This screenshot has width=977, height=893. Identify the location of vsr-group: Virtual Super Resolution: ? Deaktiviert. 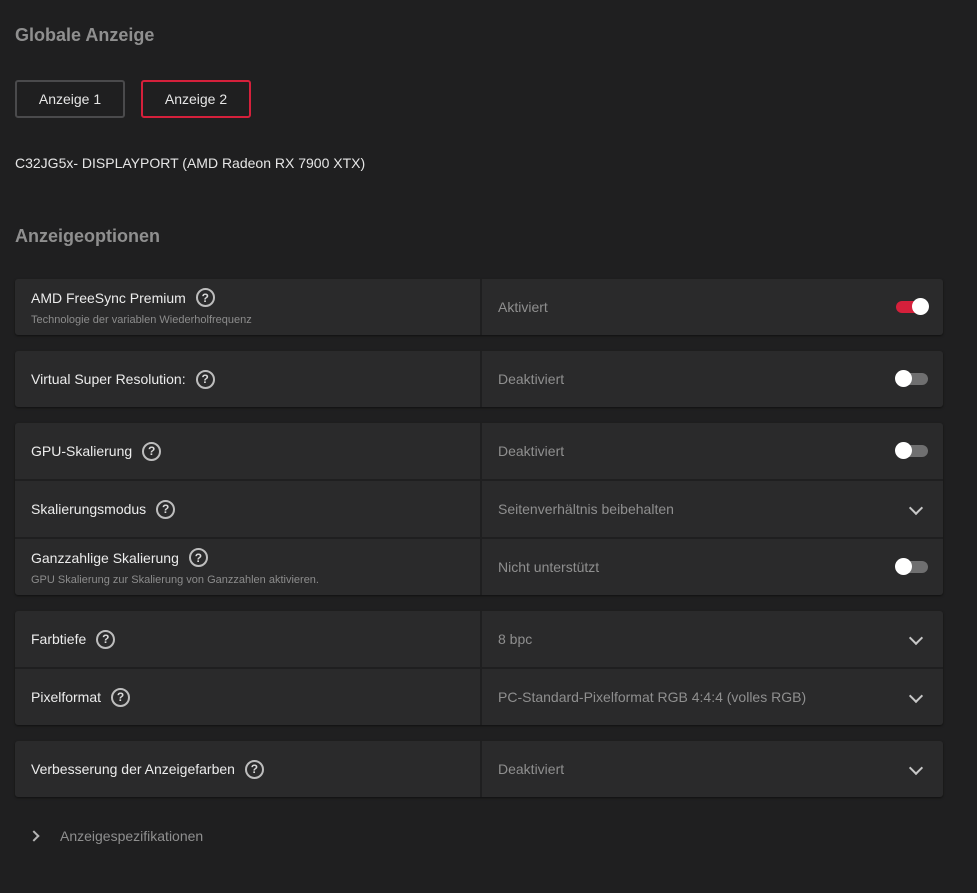
(479, 379).